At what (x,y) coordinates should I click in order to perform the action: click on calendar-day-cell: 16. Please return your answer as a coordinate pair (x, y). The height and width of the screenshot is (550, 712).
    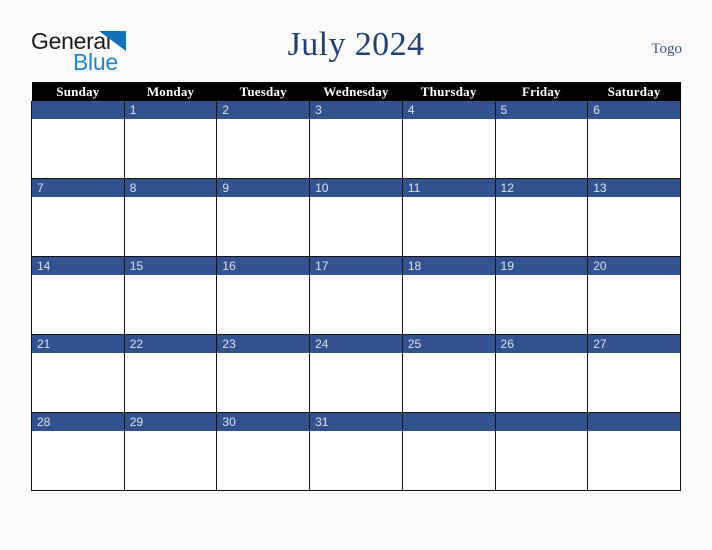
    Looking at the image, I should click on (263, 295).